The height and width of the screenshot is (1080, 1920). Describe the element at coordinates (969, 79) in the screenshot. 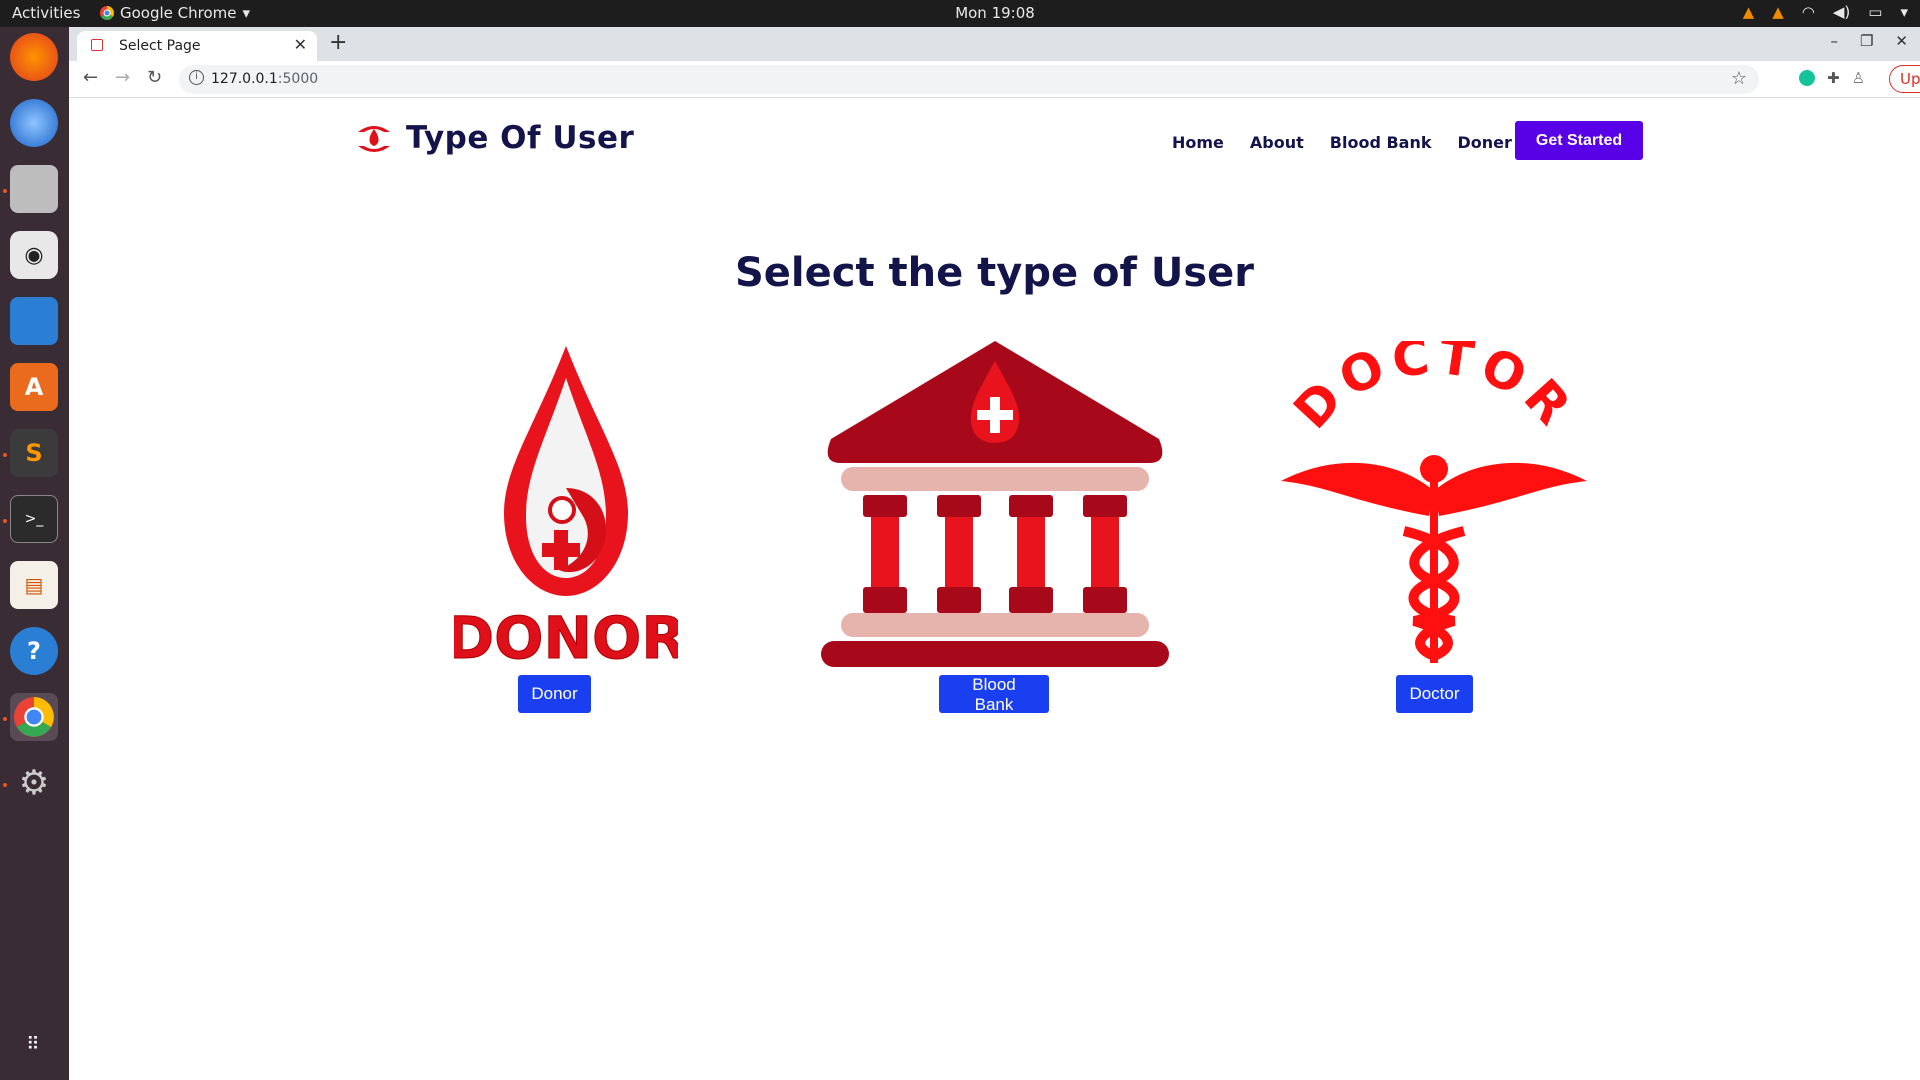

I see `address-bar: i 127.0.0.1:5000 ☆` at that location.